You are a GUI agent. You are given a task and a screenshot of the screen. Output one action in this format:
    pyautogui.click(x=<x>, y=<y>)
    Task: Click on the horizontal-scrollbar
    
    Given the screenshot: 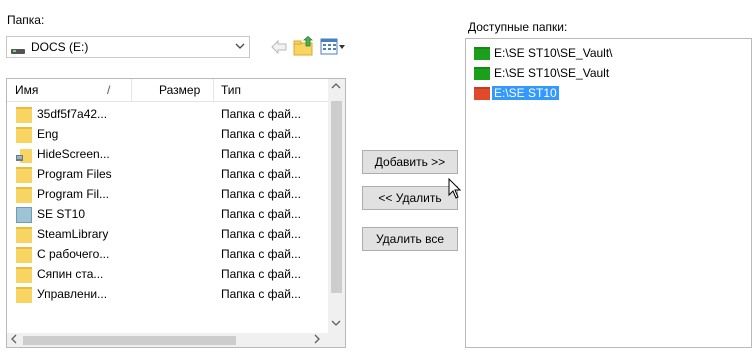 What is the action you would take?
    pyautogui.click(x=168, y=340)
    